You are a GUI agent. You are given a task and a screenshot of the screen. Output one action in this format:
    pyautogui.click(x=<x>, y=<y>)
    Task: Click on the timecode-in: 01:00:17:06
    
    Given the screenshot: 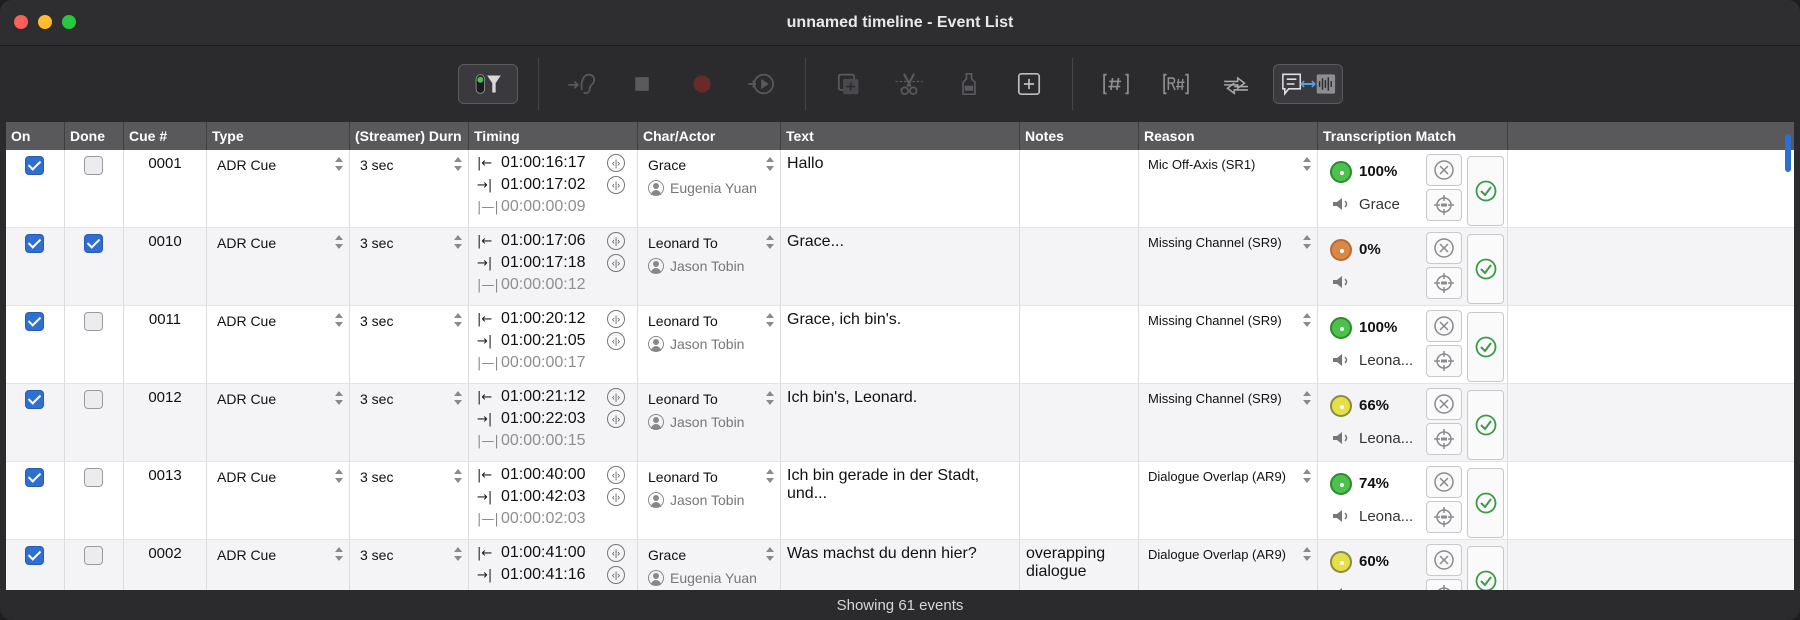 What is the action you would take?
    pyautogui.click(x=554, y=241)
    